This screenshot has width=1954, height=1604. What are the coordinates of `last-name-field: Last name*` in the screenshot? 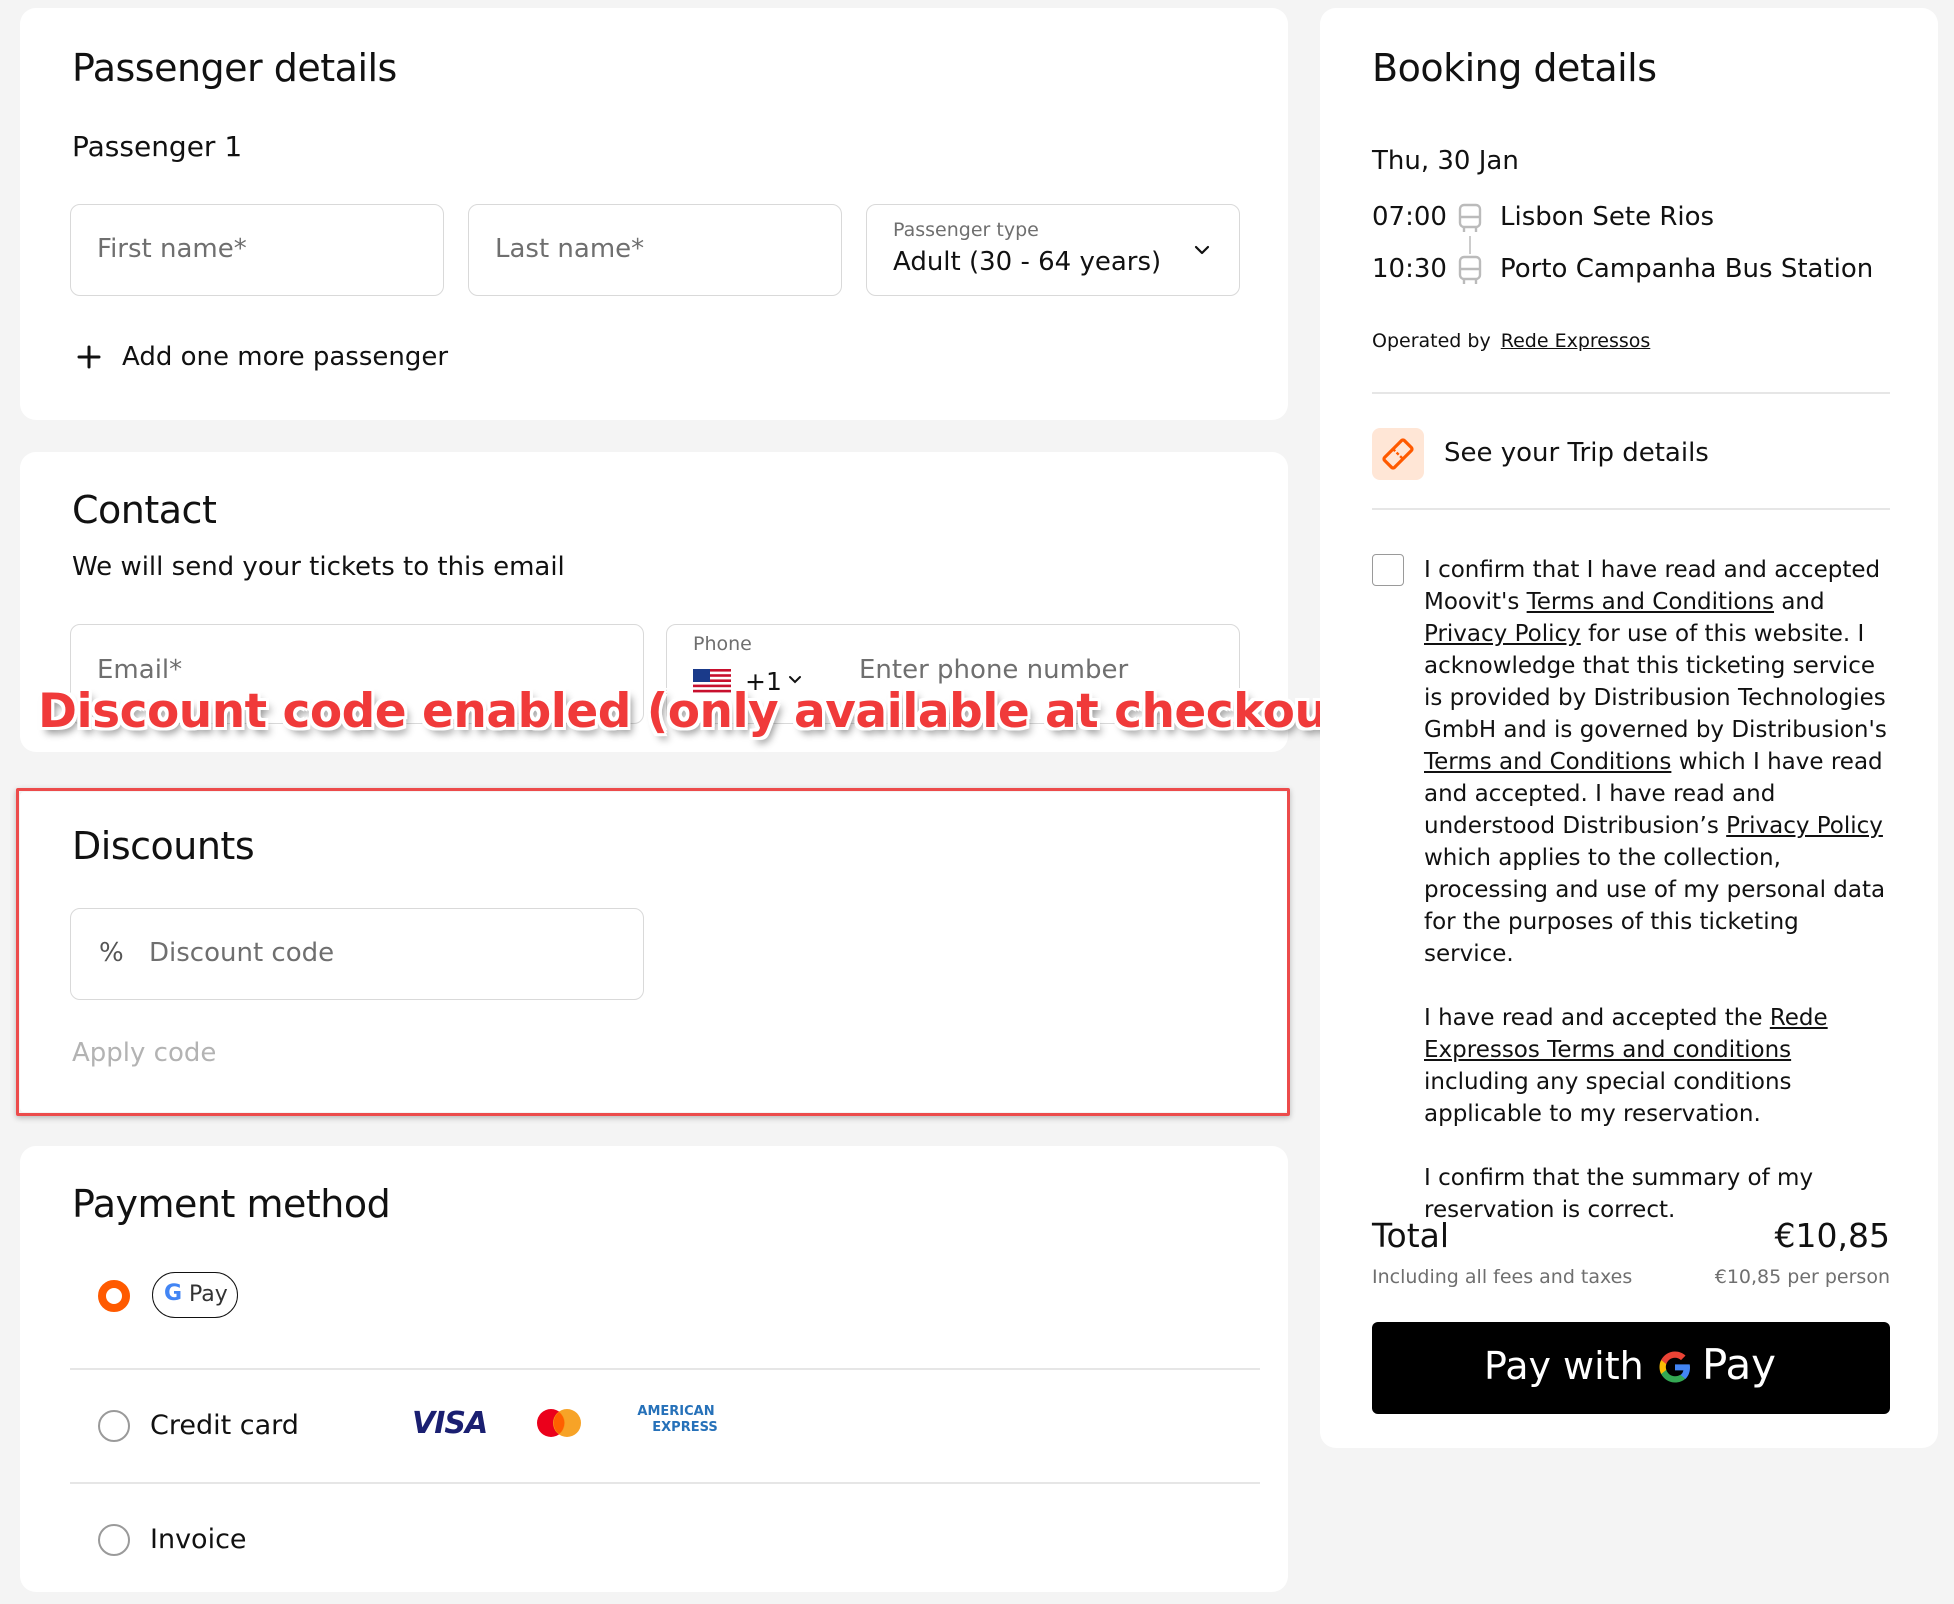 It's located at (655, 250).